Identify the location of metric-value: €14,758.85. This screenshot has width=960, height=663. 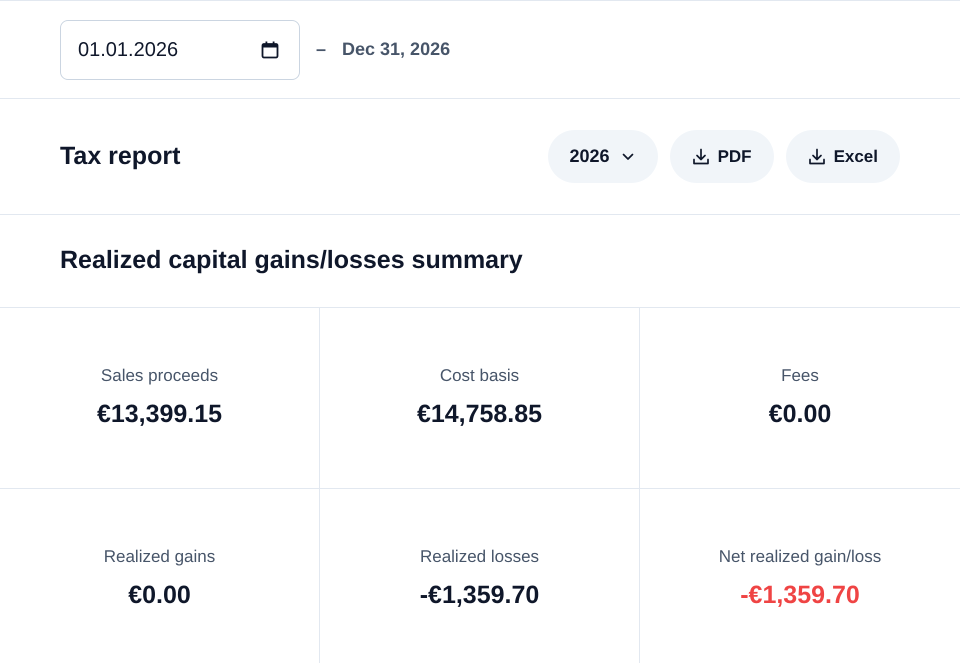
(479, 414).